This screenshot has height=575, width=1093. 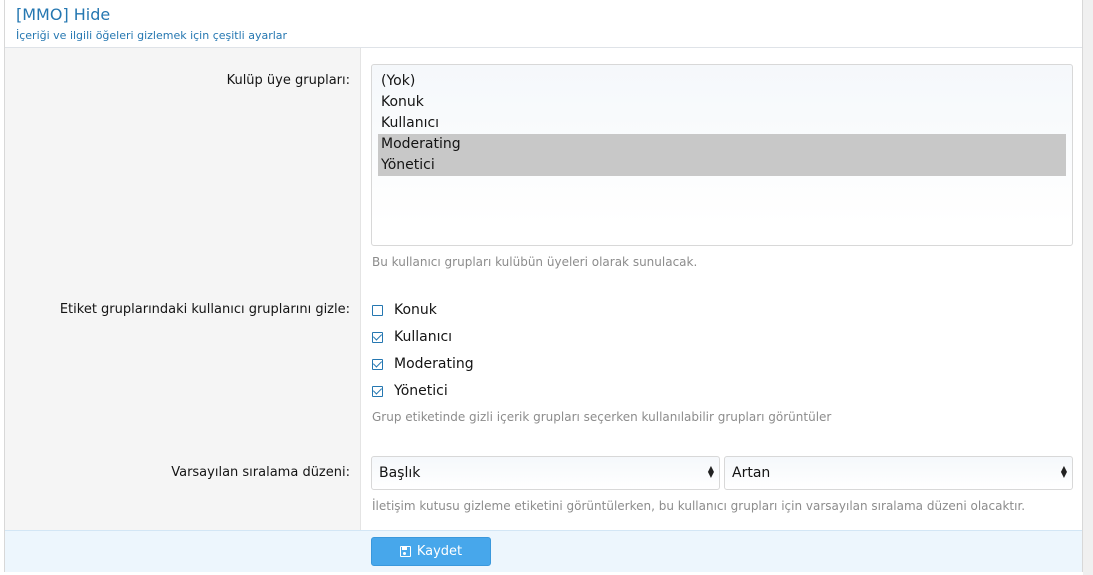 I want to click on form-footer: Kaydet, so click(x=543, y=551).